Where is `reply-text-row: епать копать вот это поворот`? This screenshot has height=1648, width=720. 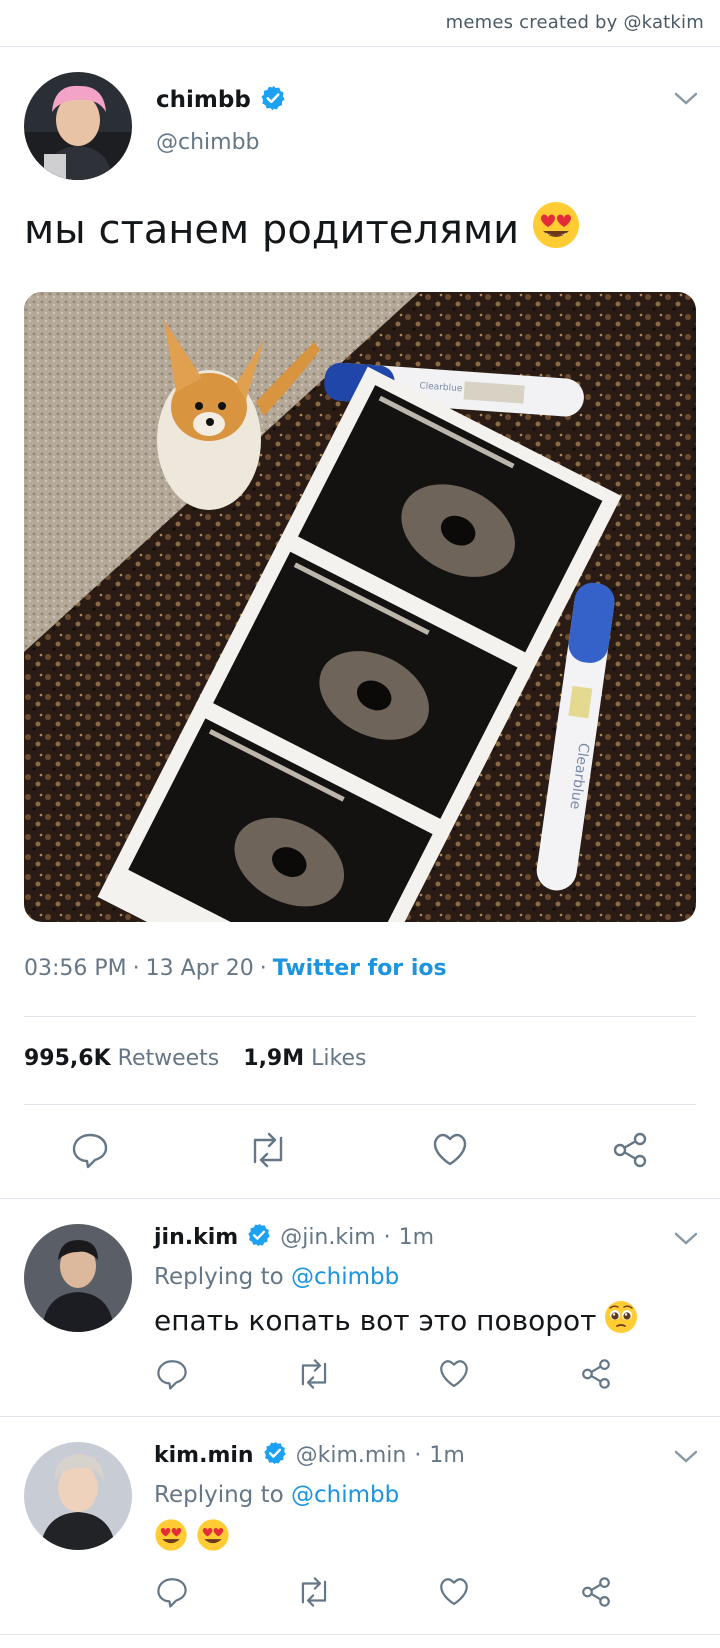 reply-text-row: епать копать вот это поворот is located at coordinates (396, 1320).